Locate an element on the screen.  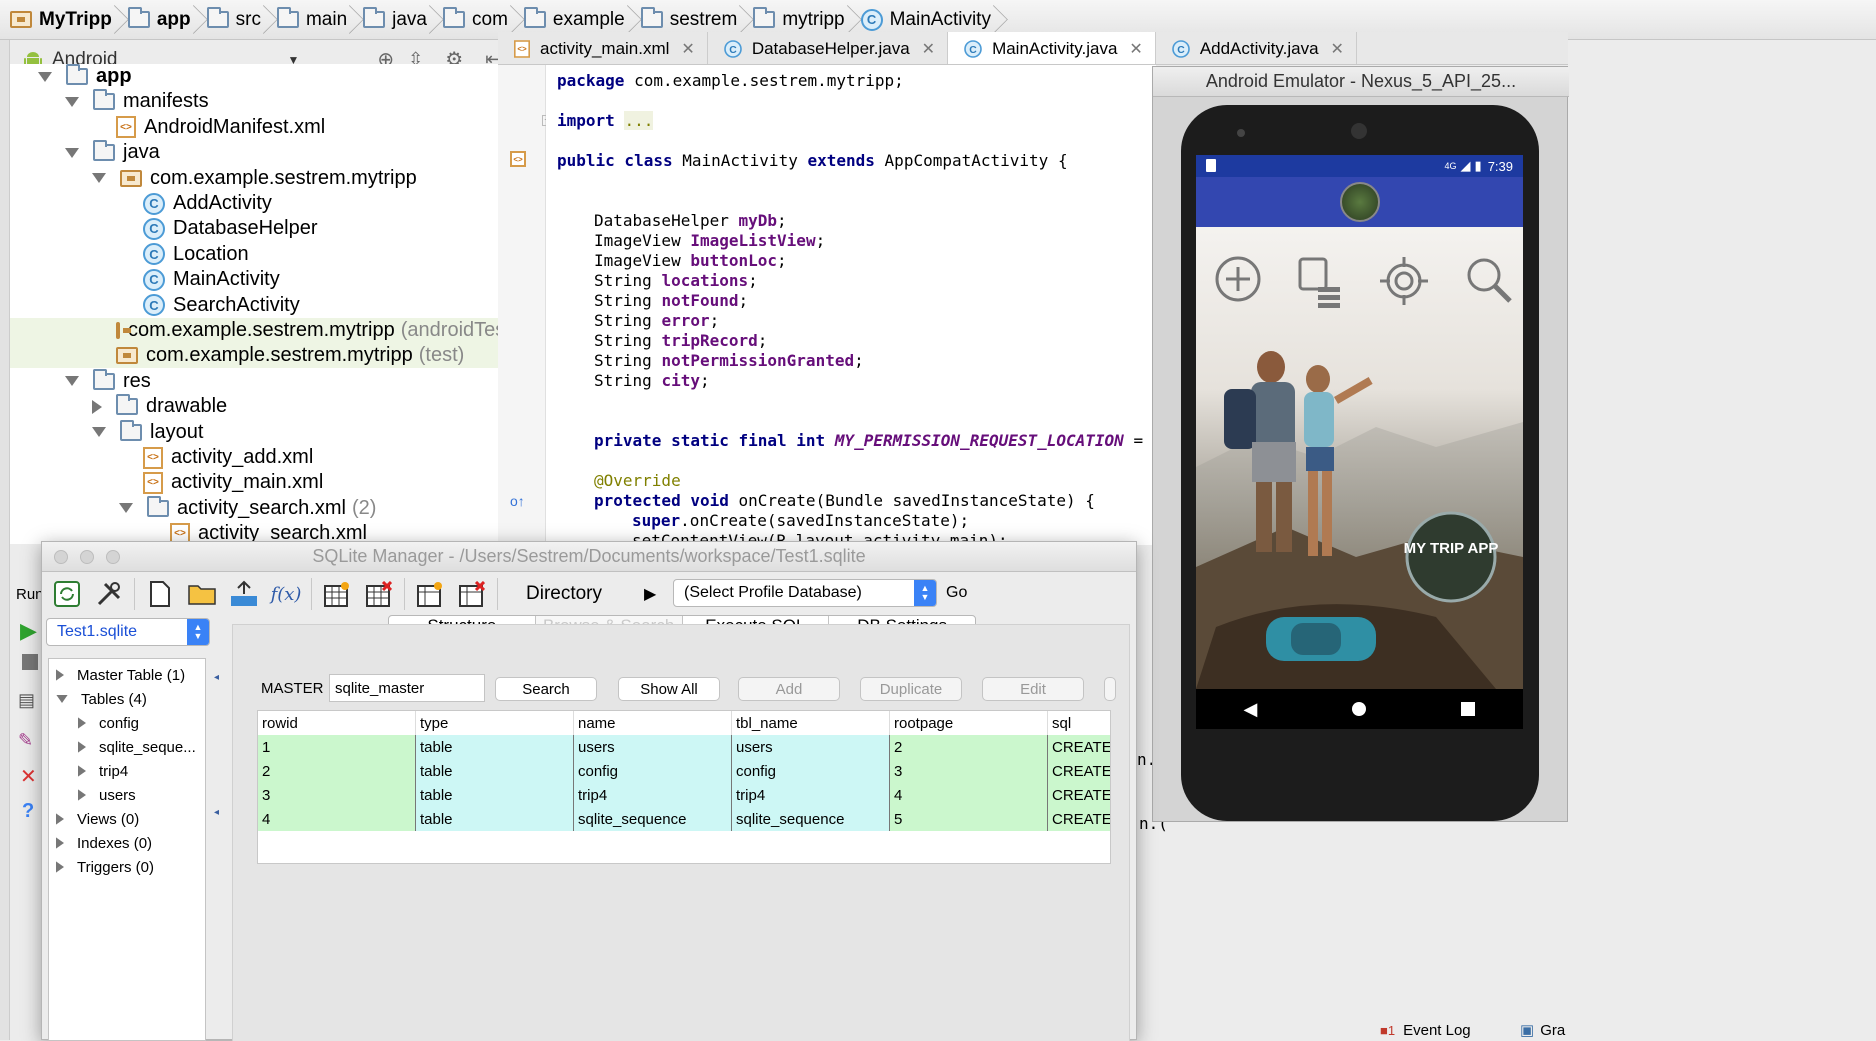
minimize-window-button is located at coordinates (87, 557).